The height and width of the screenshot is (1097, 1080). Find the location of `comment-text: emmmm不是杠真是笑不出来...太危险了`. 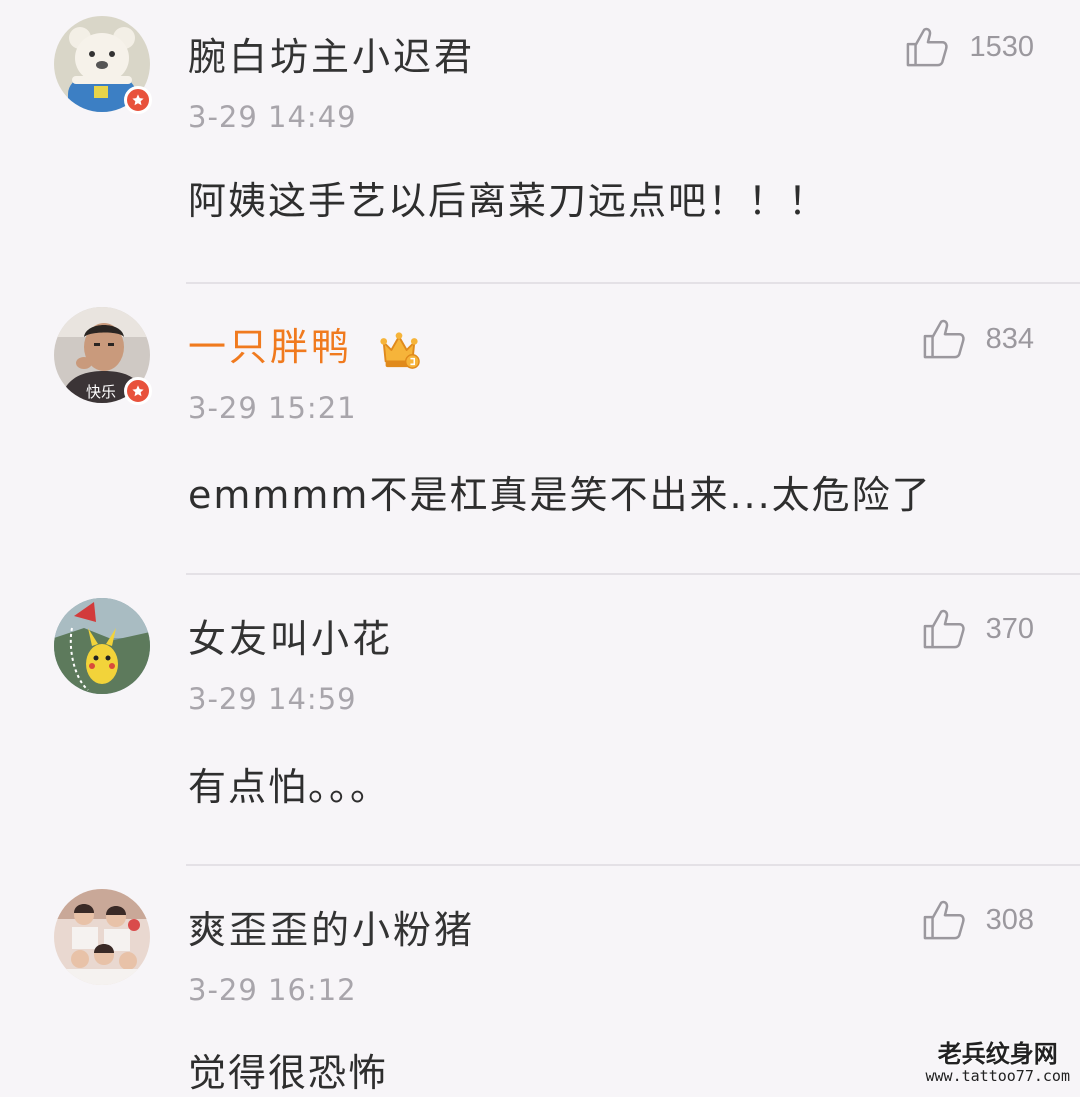

comment-text: emmmm不是杠真是笑不出来...太危险了 is located at coordinates (560, 495).